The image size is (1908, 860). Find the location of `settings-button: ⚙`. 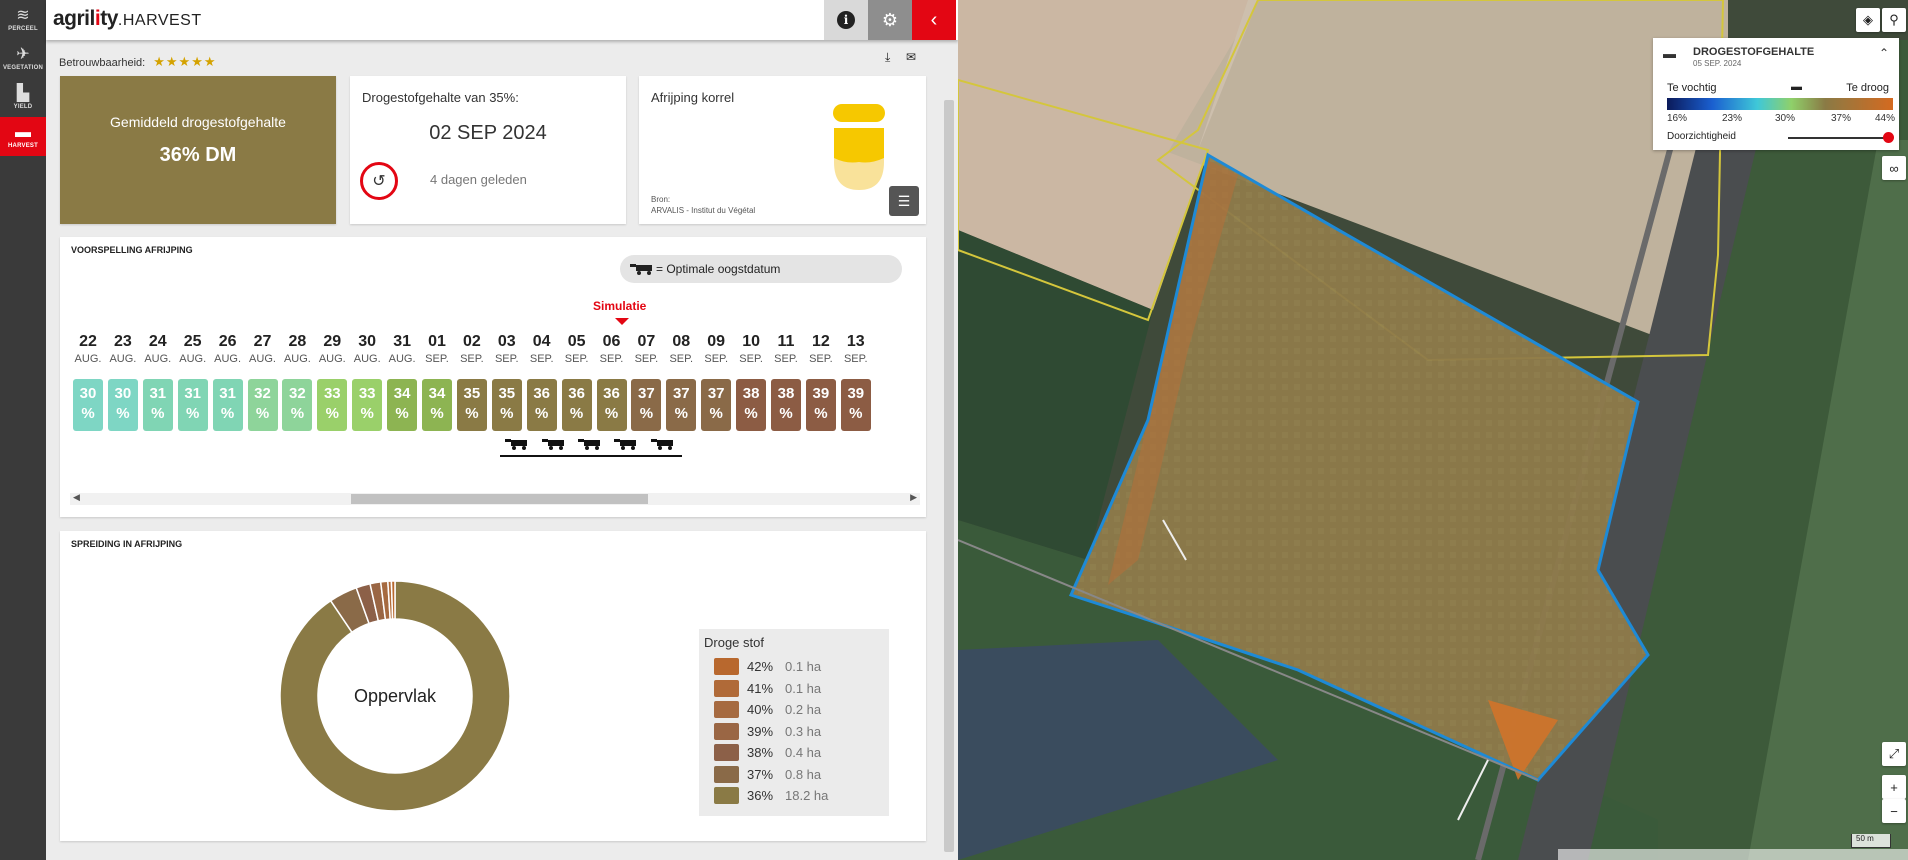

settings-button: ⚙ is located at coordinates (890, 20).